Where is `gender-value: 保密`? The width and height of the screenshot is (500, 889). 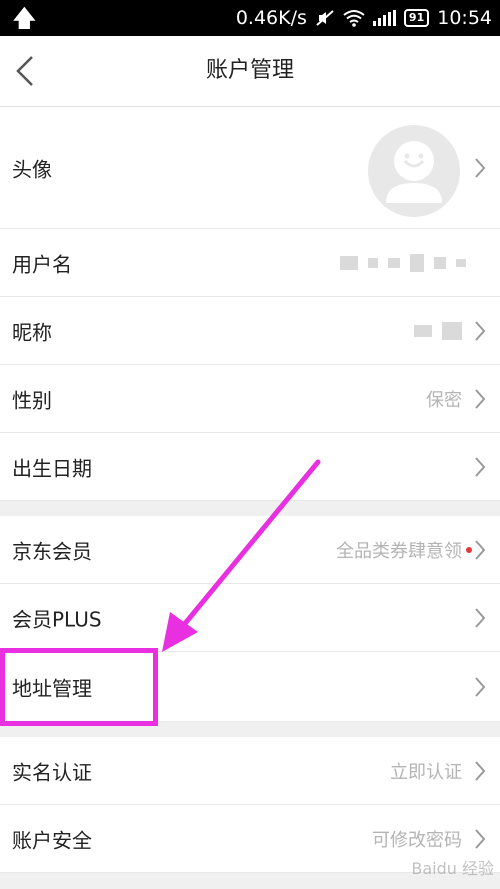 gender-value: 保密 is located at coordinates (444, 400).